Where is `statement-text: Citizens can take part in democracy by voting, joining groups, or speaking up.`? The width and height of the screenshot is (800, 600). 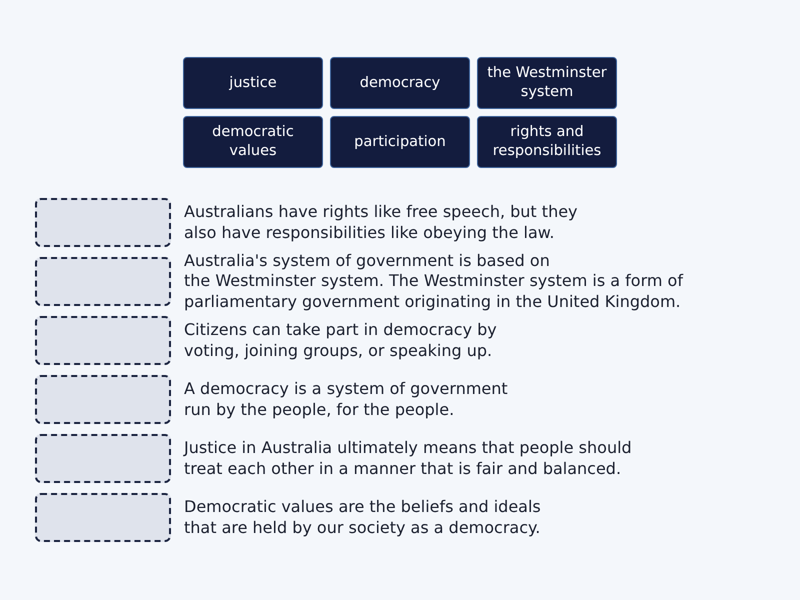 statement-text: Citizens can take part in democracy by voting, joining groups, or speaking up. is located at coordinates (341, 340).